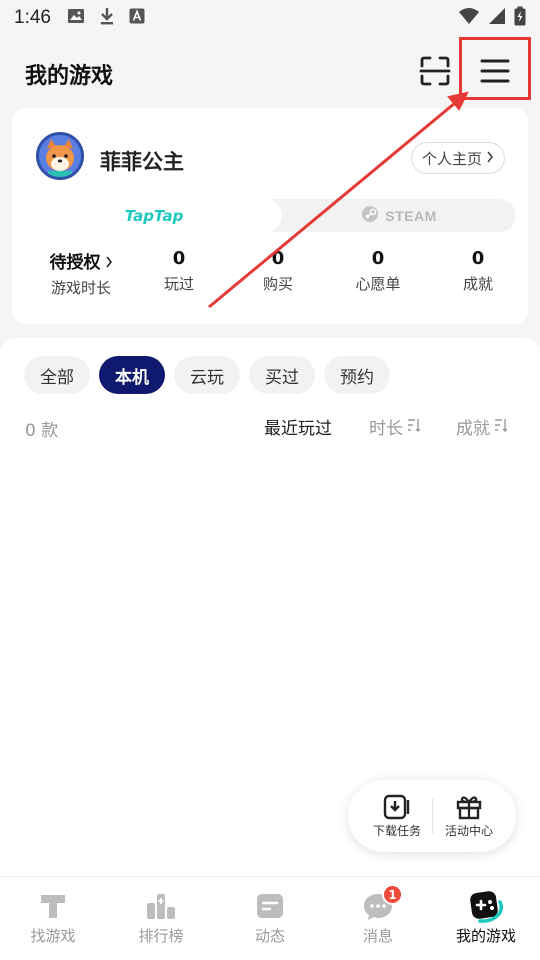 The width and height of the screenshot is (540, 960). I want to click on stat-wishlist-value: 0, so click(378, 258).